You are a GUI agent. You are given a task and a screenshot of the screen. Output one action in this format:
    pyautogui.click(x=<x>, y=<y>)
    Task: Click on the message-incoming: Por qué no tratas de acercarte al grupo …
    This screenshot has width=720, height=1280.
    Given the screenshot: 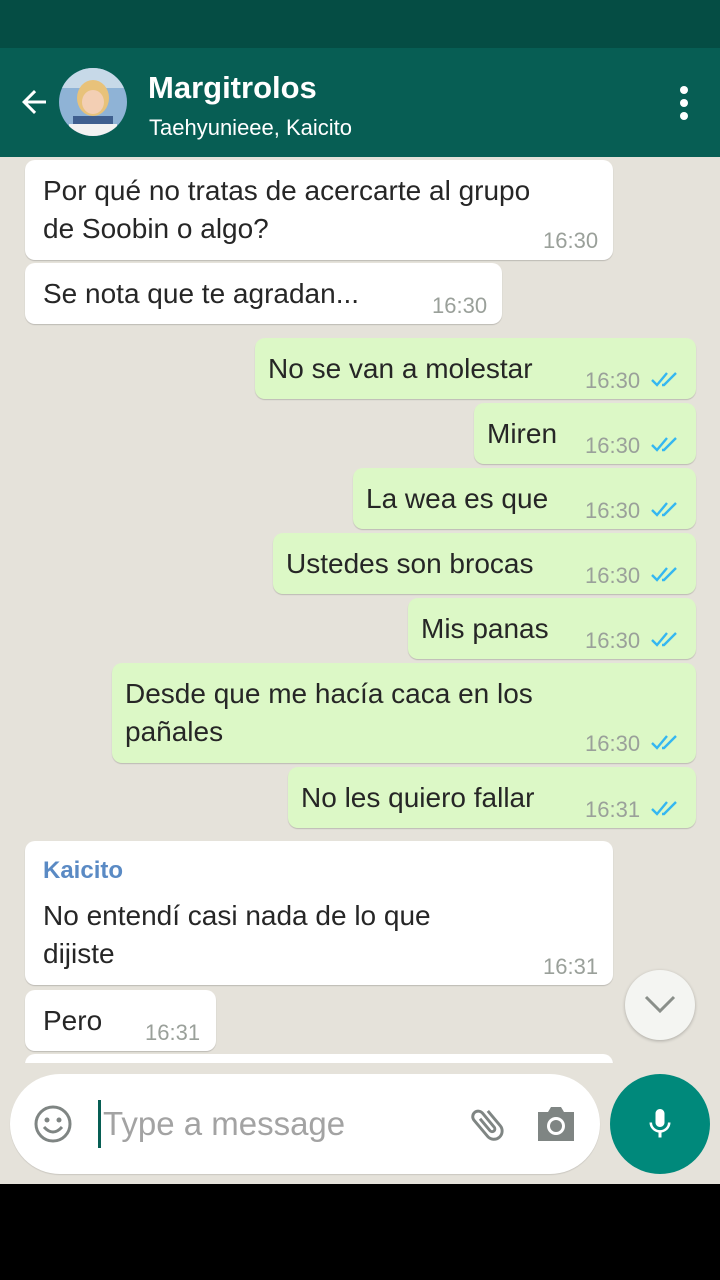 What is the action you would take?
    pyautogui.click(x=319, y=210)
    